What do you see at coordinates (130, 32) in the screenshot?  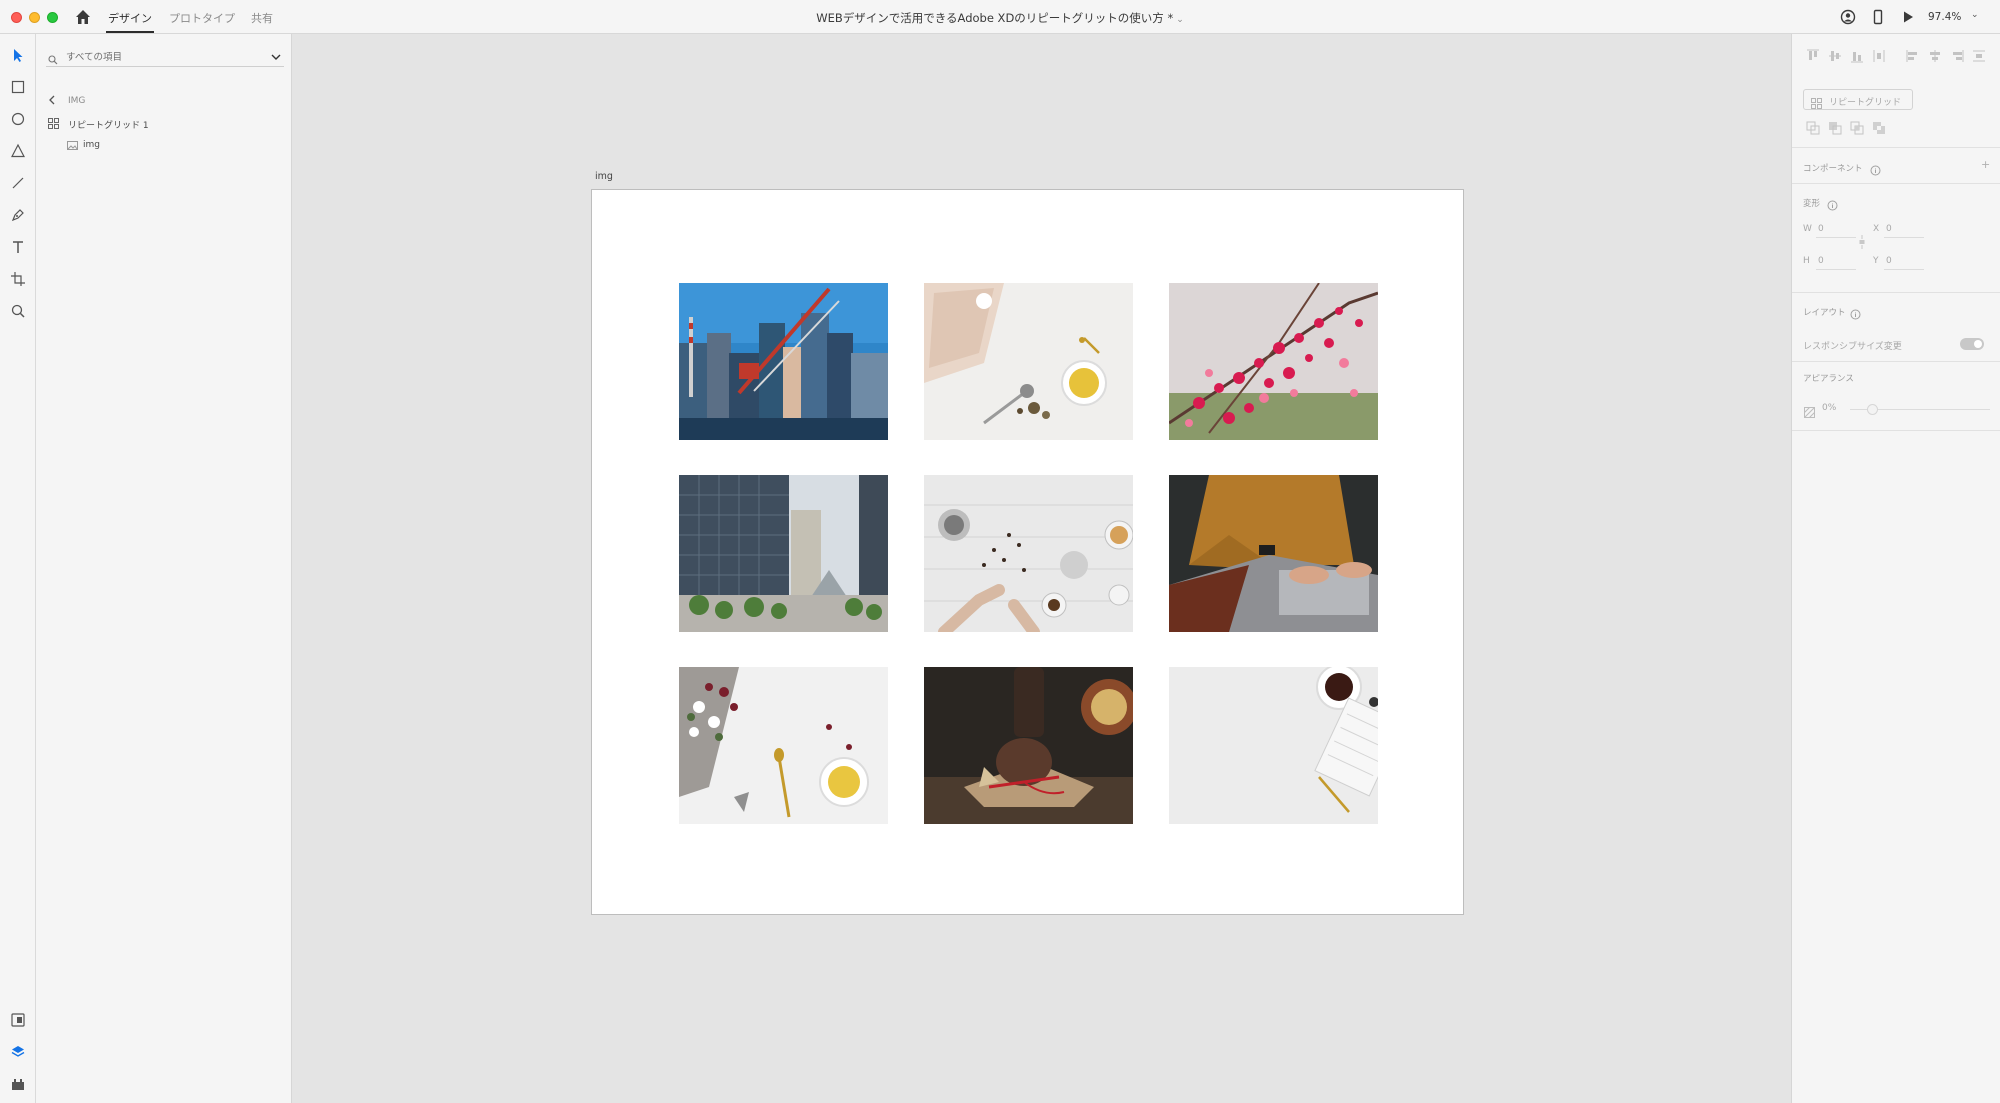 I see `active-tab-indicator` at bounding box center [130, 32].